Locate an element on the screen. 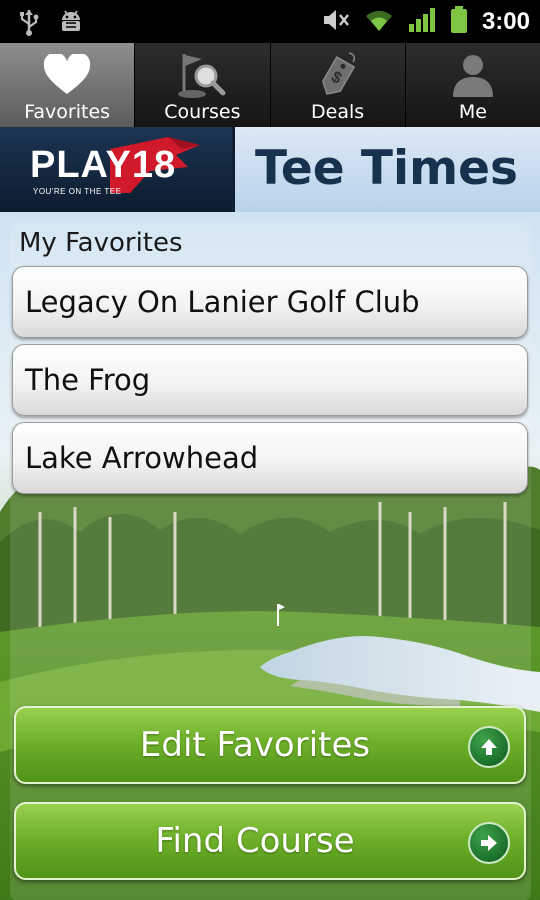 This screenshot has width=540, height=900. favorite-item: Lake Arrowhead is located at coordinates (270, 458).